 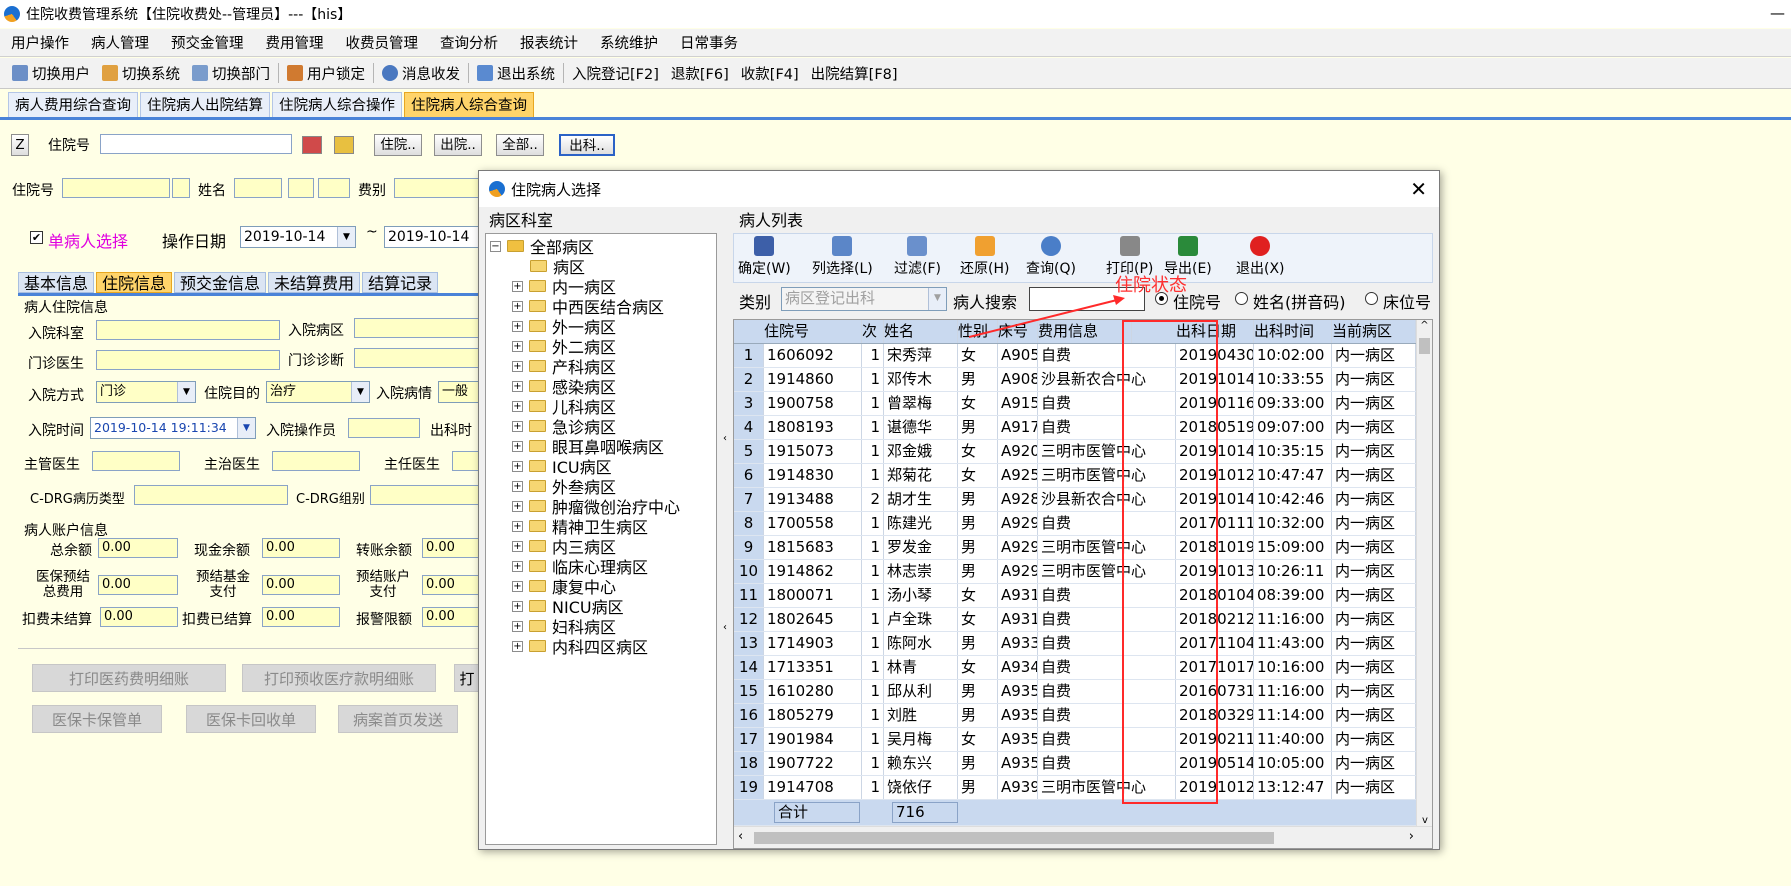 What do you see at coordinates (120, 42) in the screenshot?
I see `menu-patient: 病人管理` at bounding box center [120, 42].